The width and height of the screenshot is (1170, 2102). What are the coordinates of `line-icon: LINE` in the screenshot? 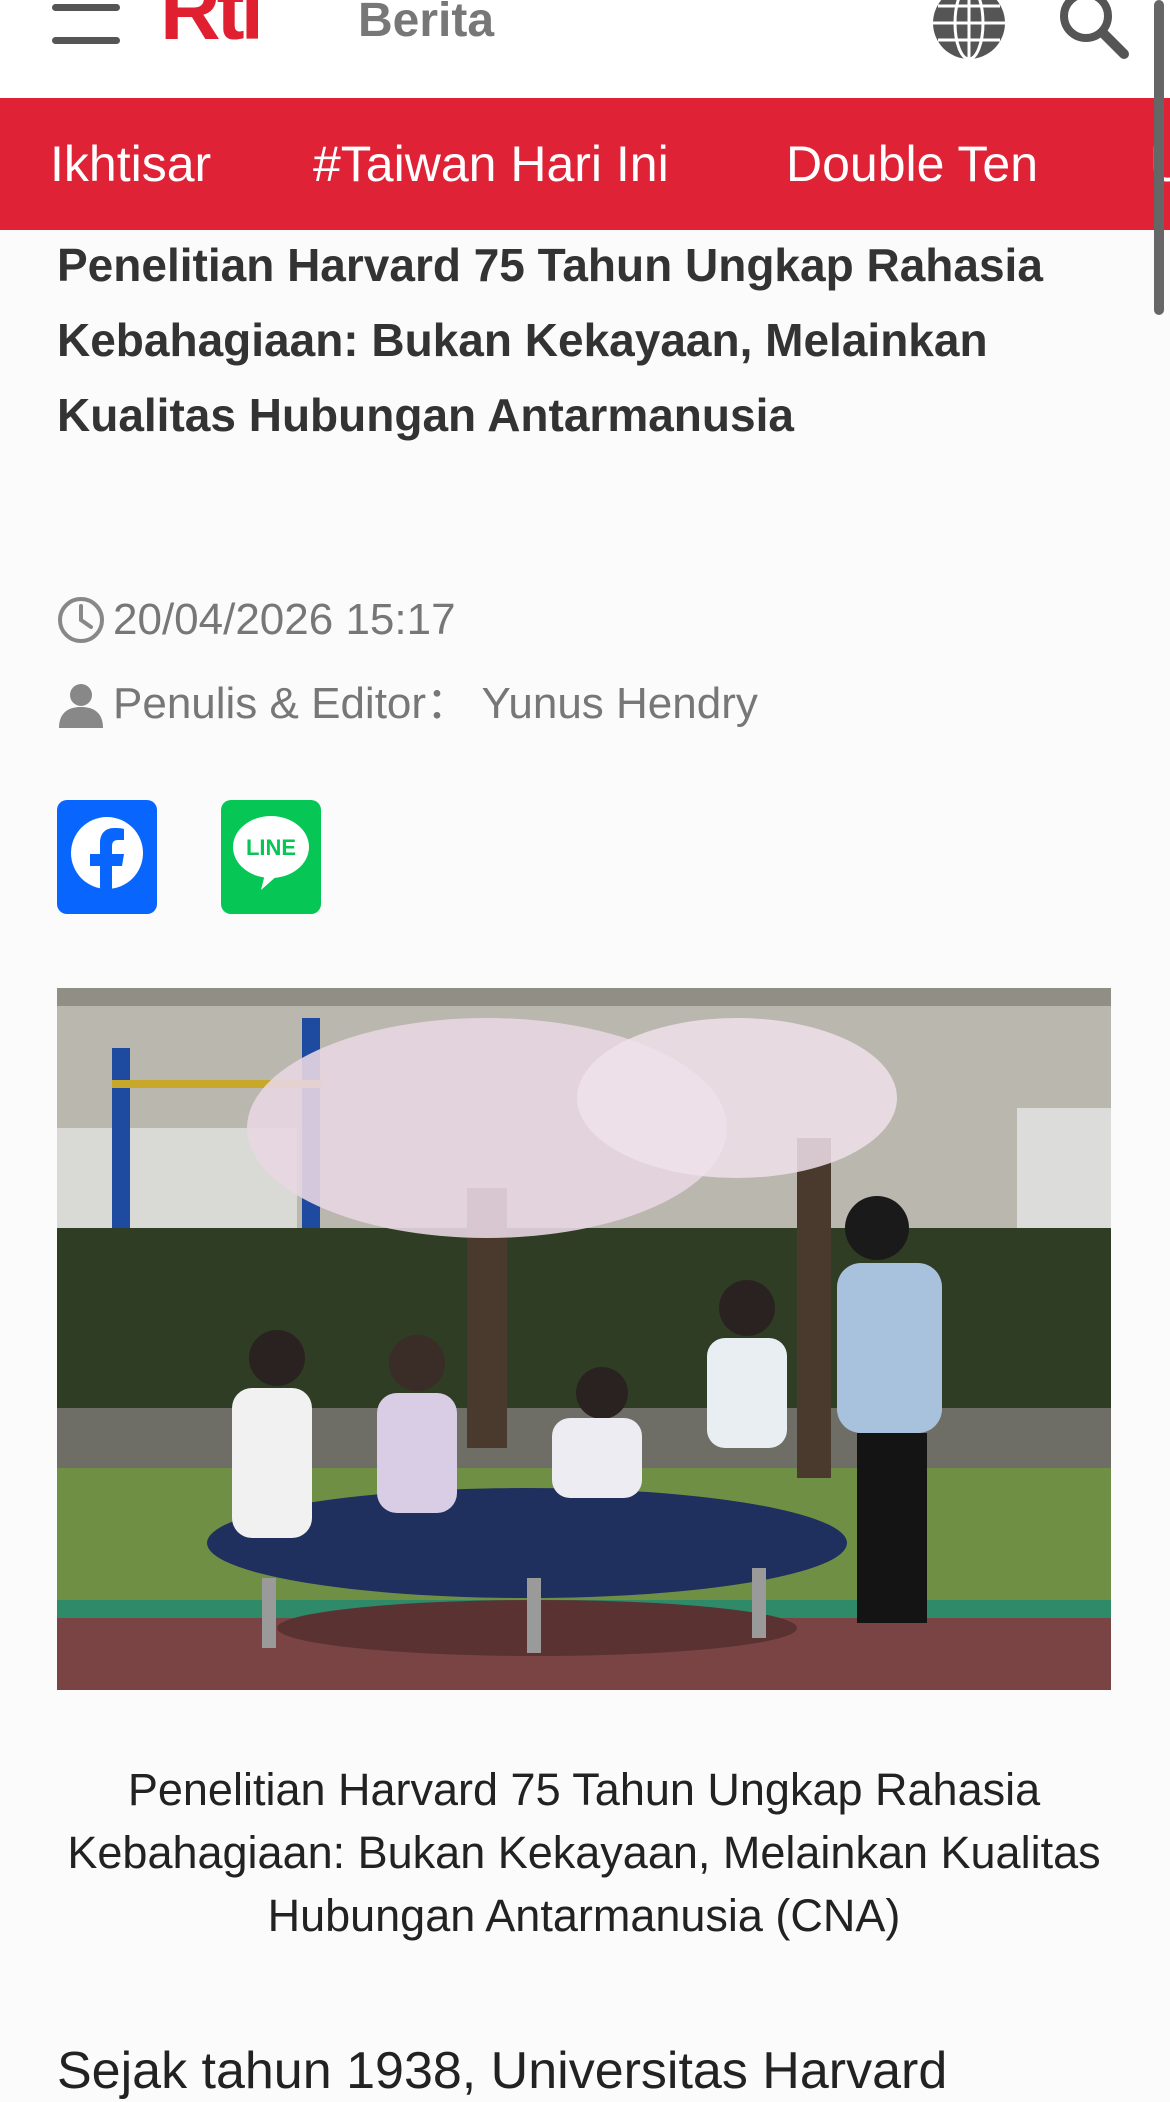 It's located at (271, 853).